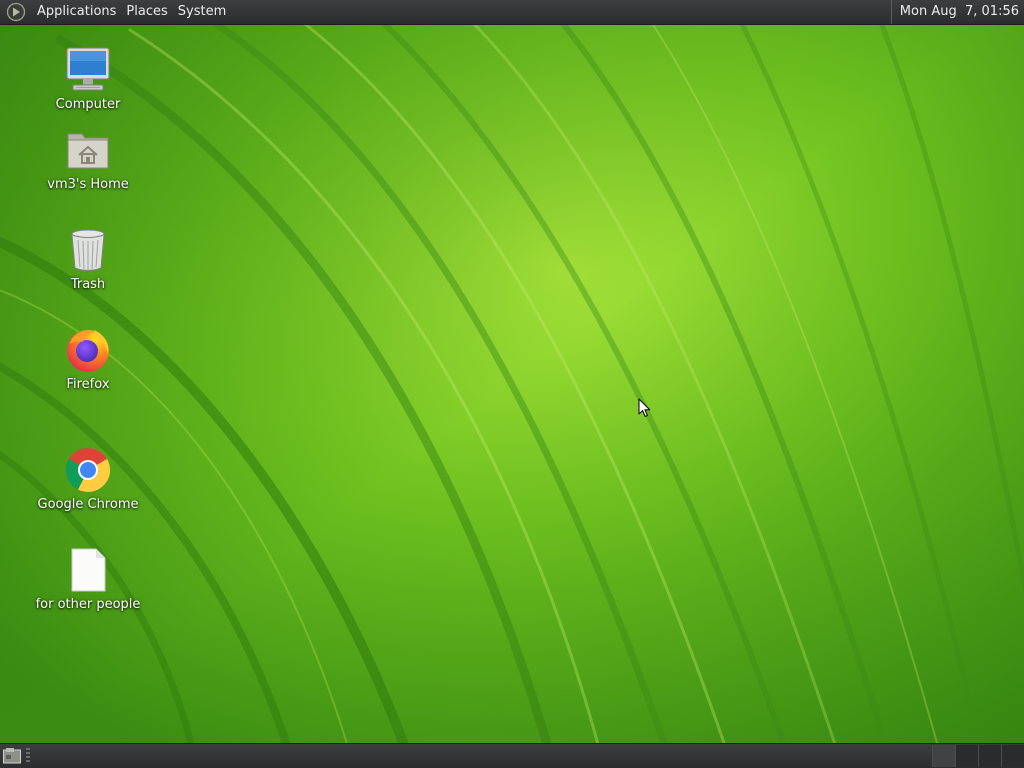 This screenshot has height=768, width=1024. What do you see at coordinates (88, 184) in the screenshot?
I see `desktop-icon-label: vm3's Home` at bounding box center [88, 184].